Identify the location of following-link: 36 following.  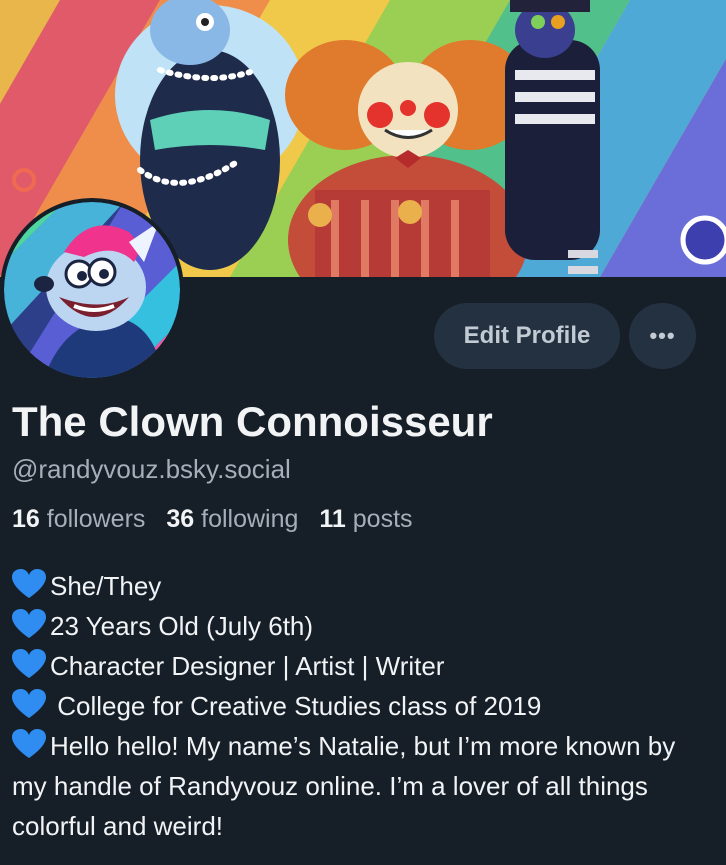
(232, 519).